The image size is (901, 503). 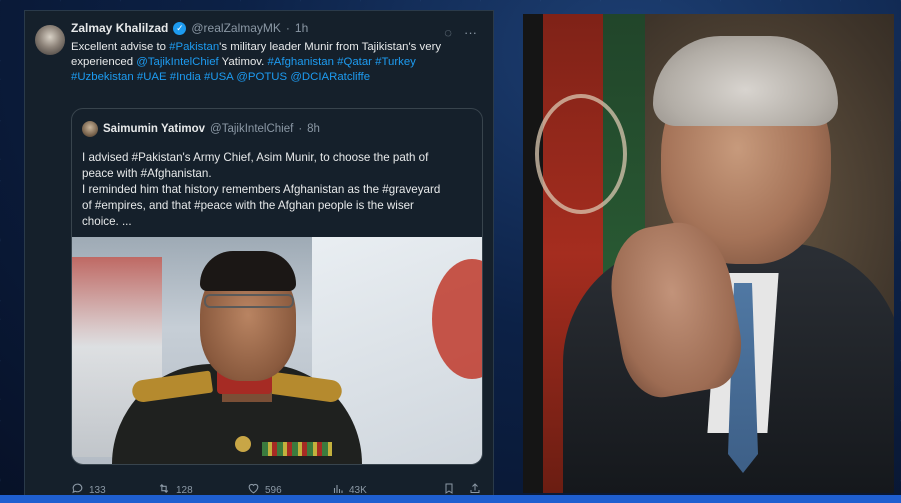 What do you see at coordinates (97, 490) in the screenshot?
I see `reply-count: 133` at bounding box center [97, 490].